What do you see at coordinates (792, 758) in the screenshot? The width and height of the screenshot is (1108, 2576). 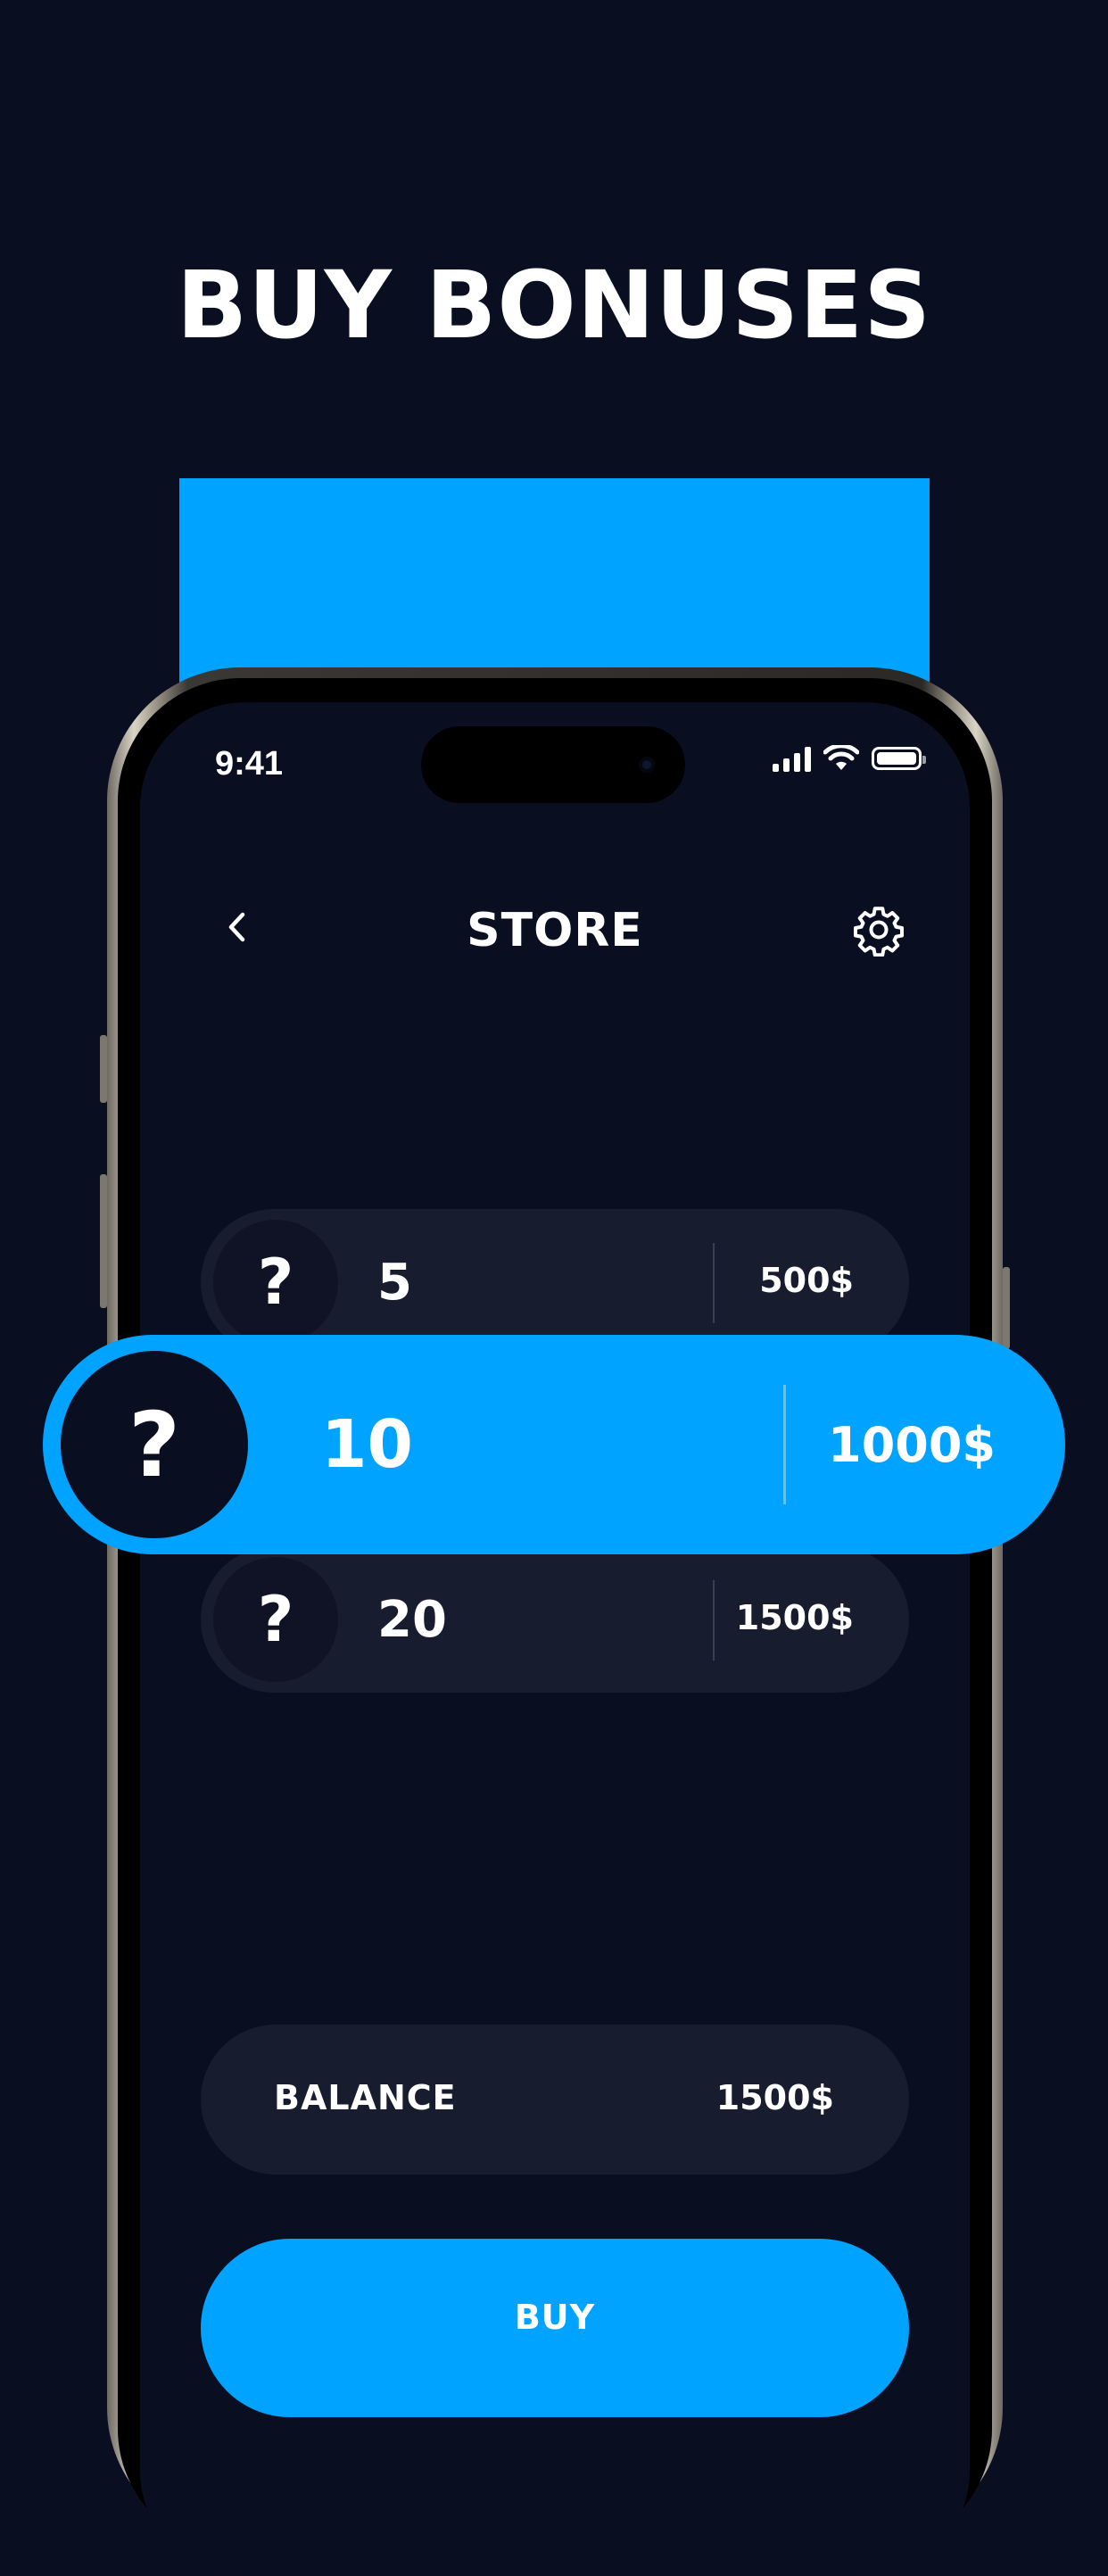 I see `cellular-signal-icon` at bounding box center [792, 758].